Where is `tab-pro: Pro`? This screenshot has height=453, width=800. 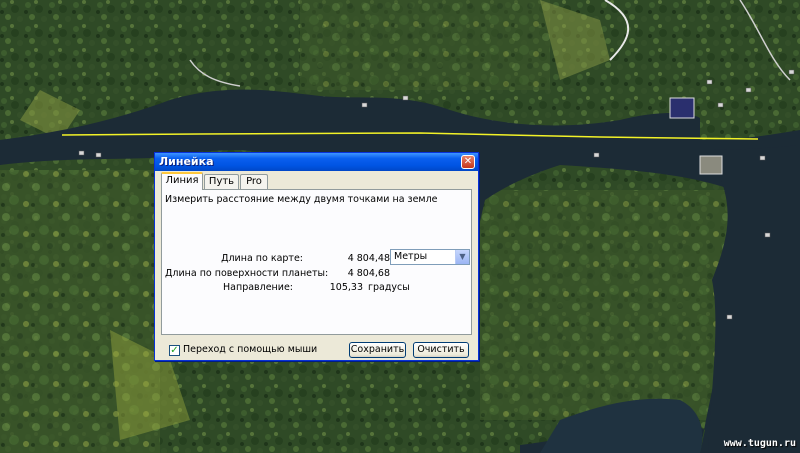 tab-pro: Pro is located at coordinates (254, 181).